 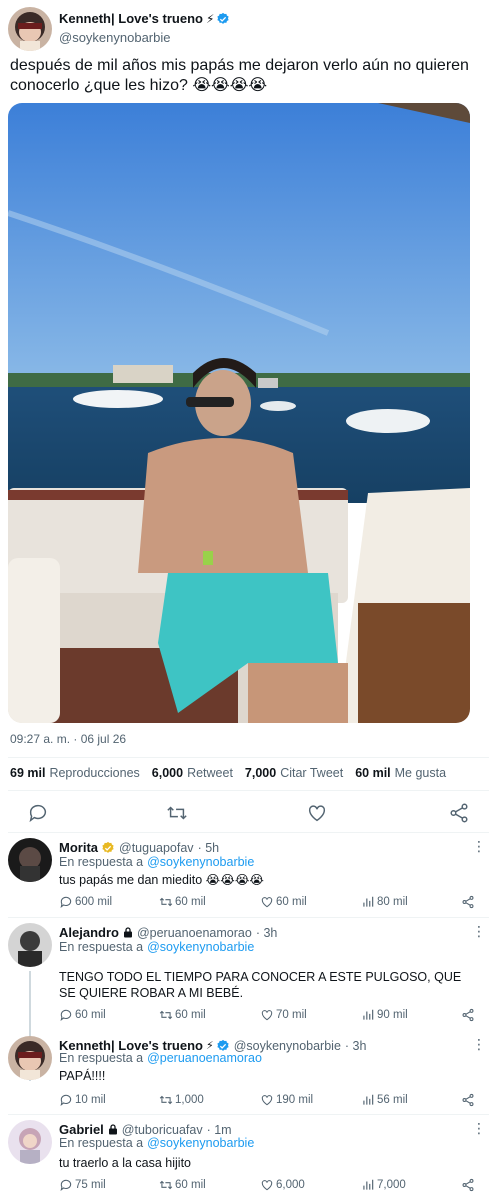 What do you see at coordinates (420, 773) in the screenshot?
I see `likes-label: Me gusta` at bounding box center [420, 773].